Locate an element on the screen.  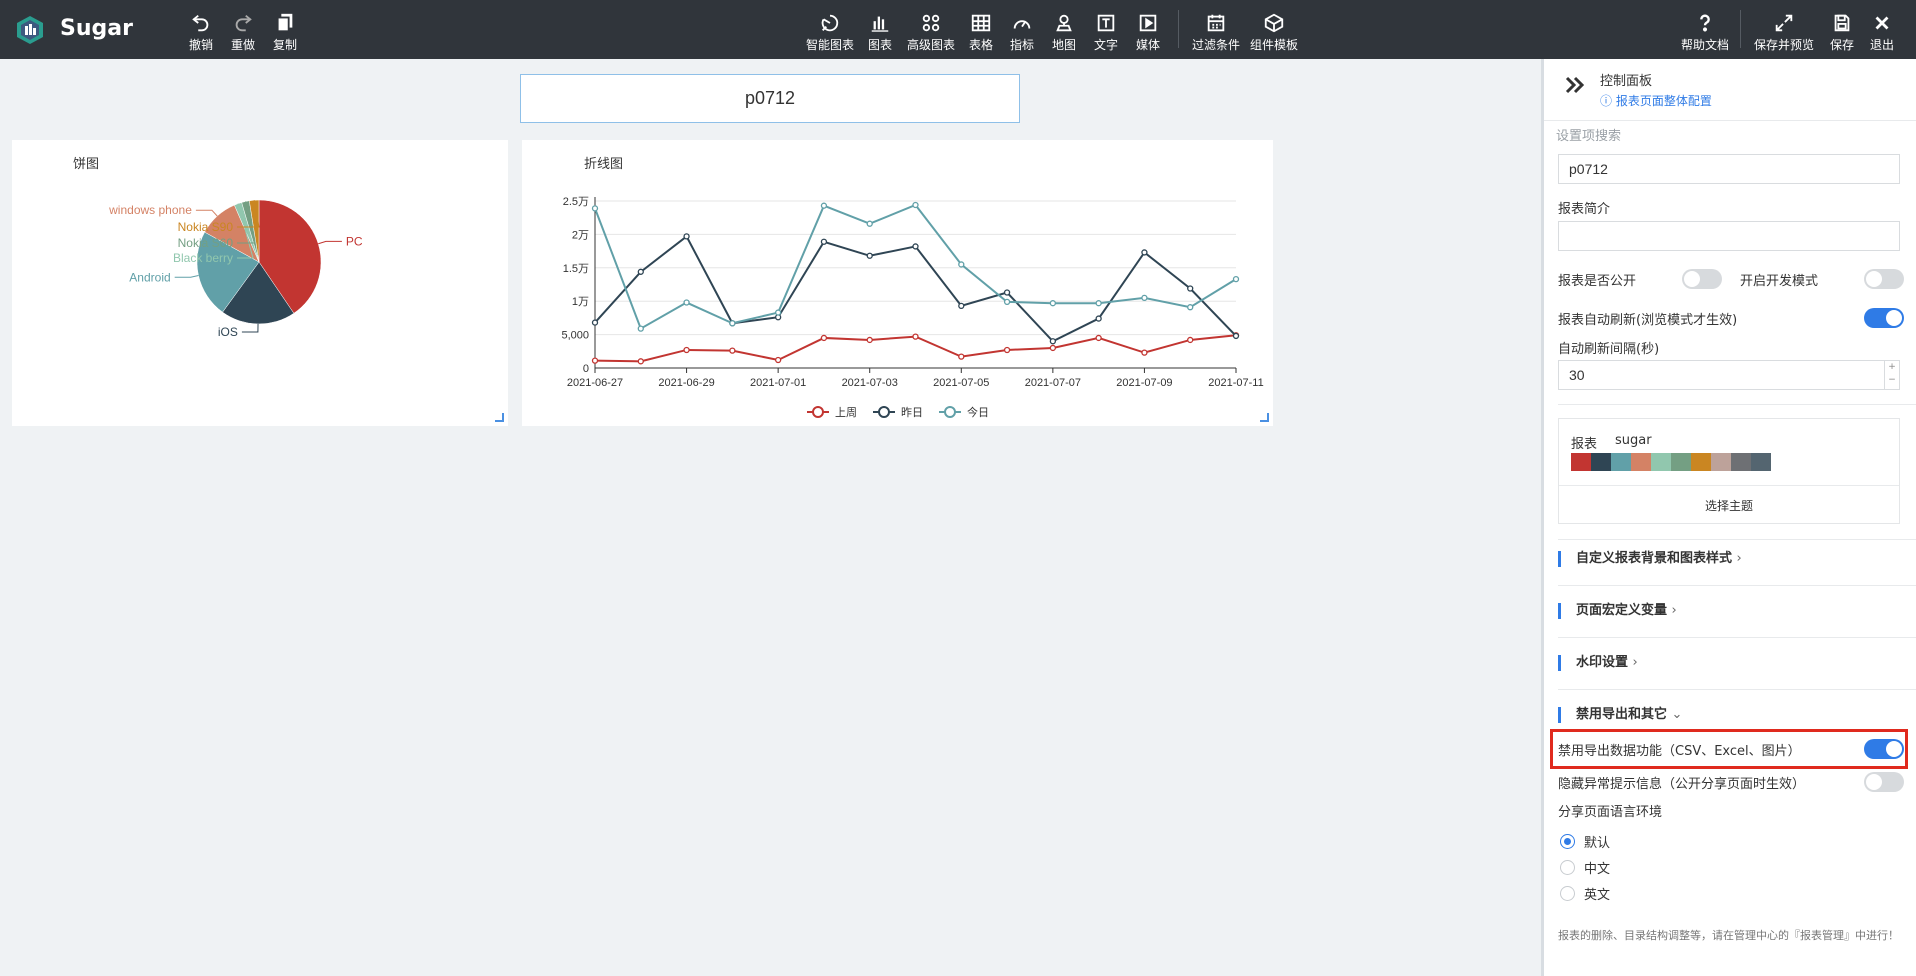
report-intro-input is located at coordinates (1729, 236).